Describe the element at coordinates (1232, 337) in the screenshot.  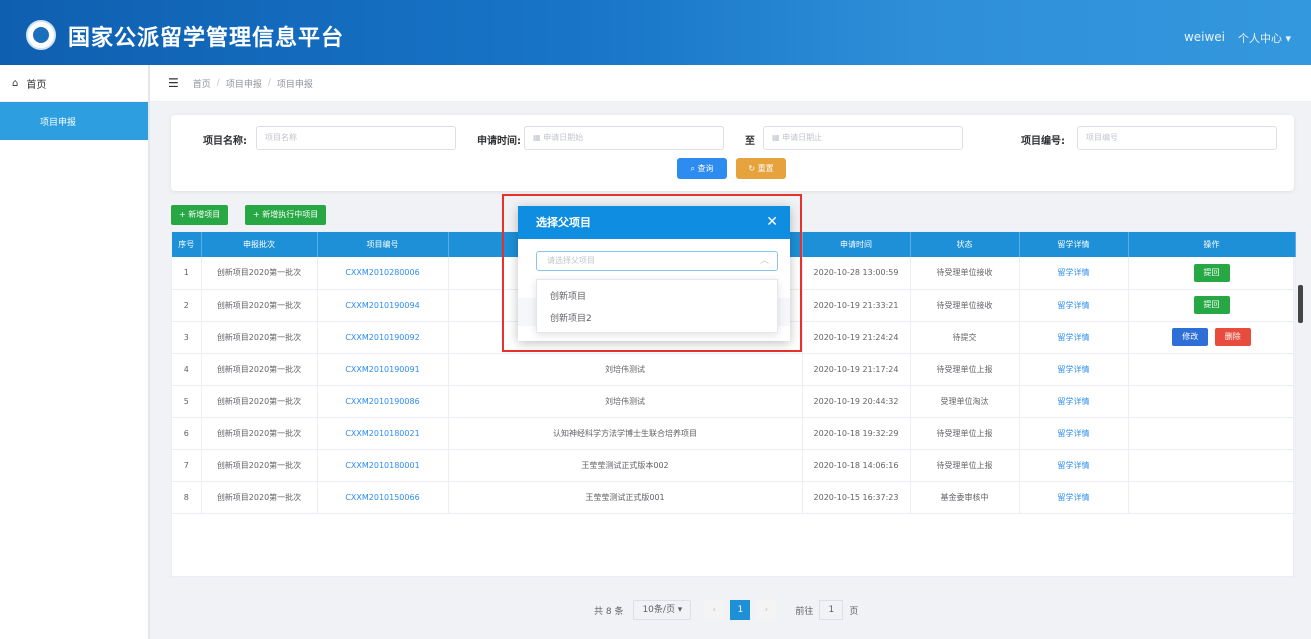
I see `delete-button: 删除` at that location.